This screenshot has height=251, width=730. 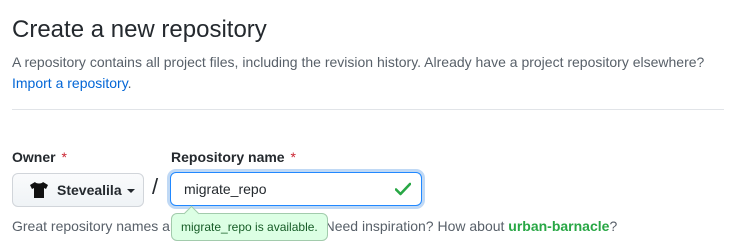 What do you see at coordinates (34, 157) in the screenshot?
I see `owner-label-text: Owner` at bounding box center [34, 157].